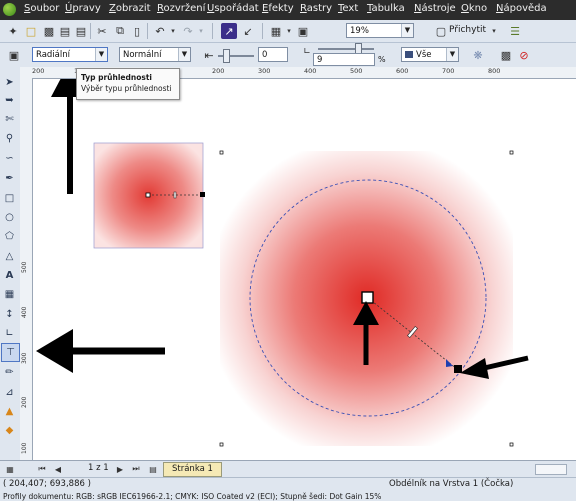 This screenshot has width=576, height=501. Describe the element at coordinates (494, 71) in the screenshot. I see `ruler-tick-label: 800` at that location.